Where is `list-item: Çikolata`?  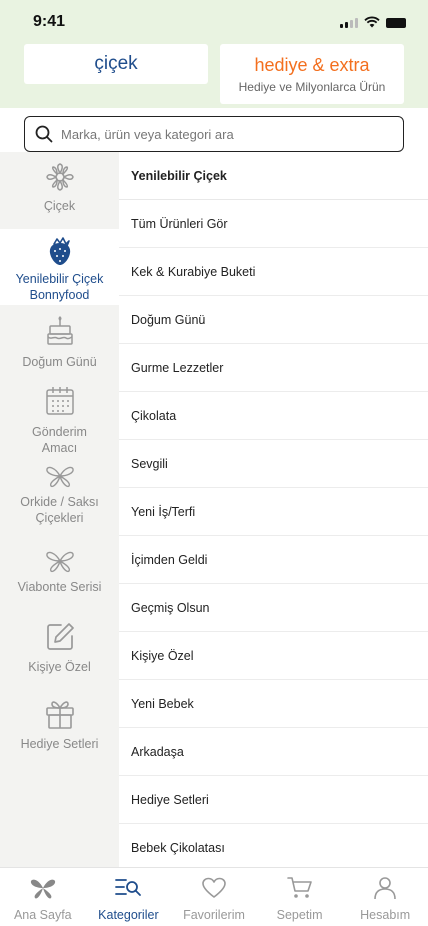 list-item: Çikolata is located at coordinates (273, 416).